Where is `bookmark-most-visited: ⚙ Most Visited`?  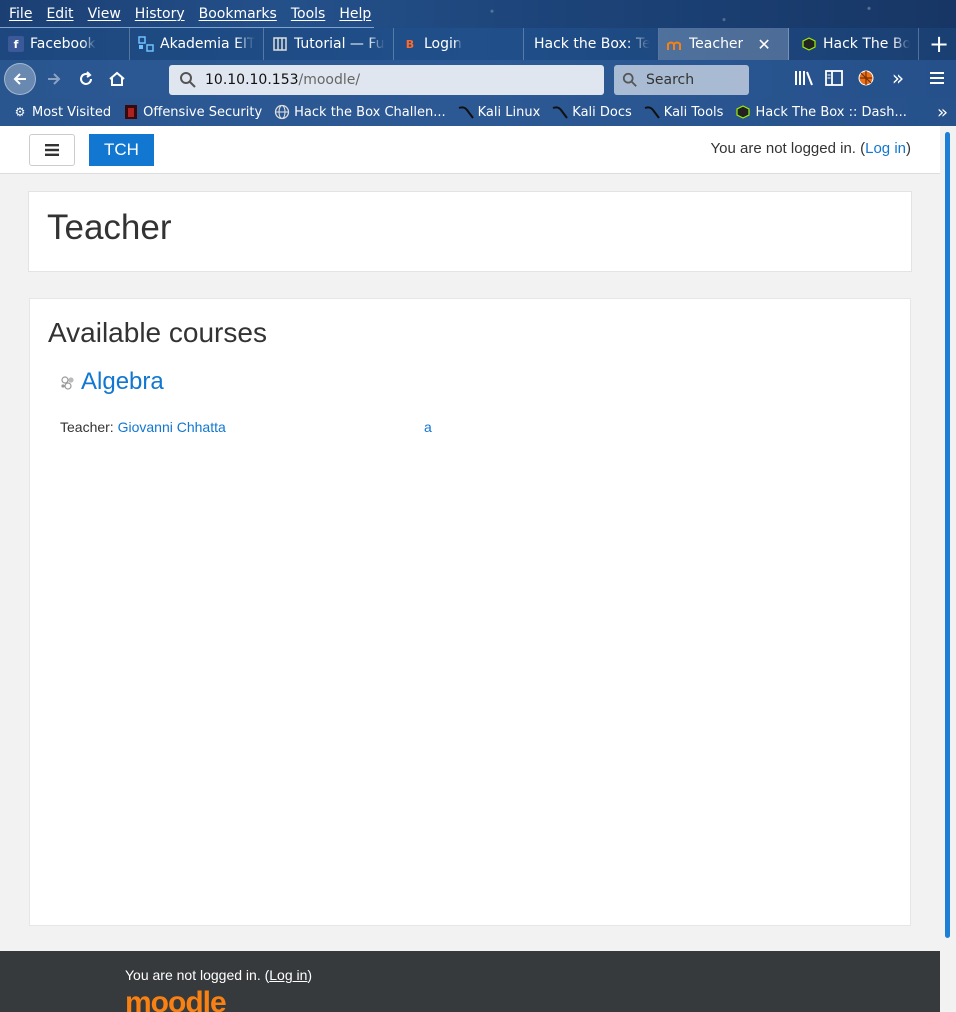 bookmark-most-visited: ⚙ Most Visited is located at coordinates (62, 112).